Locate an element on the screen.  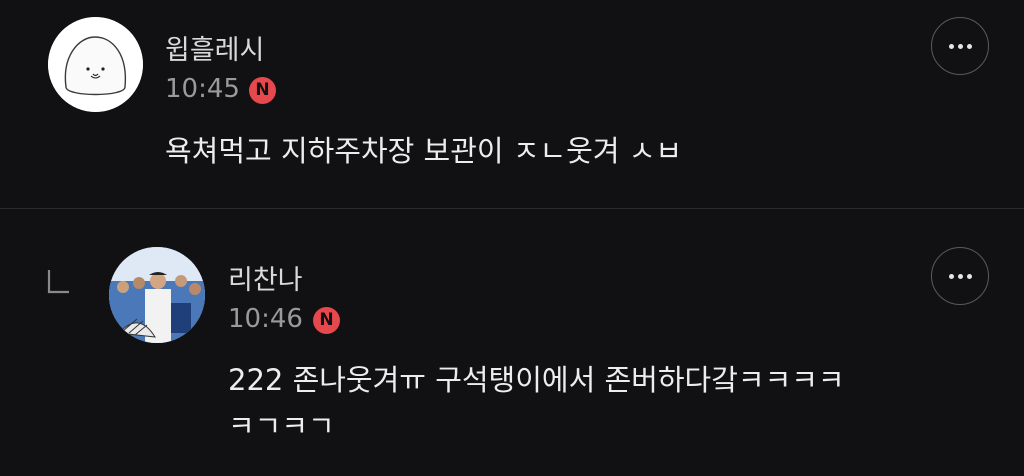
reply-arrow-icon is located at coordinates (58, 282).